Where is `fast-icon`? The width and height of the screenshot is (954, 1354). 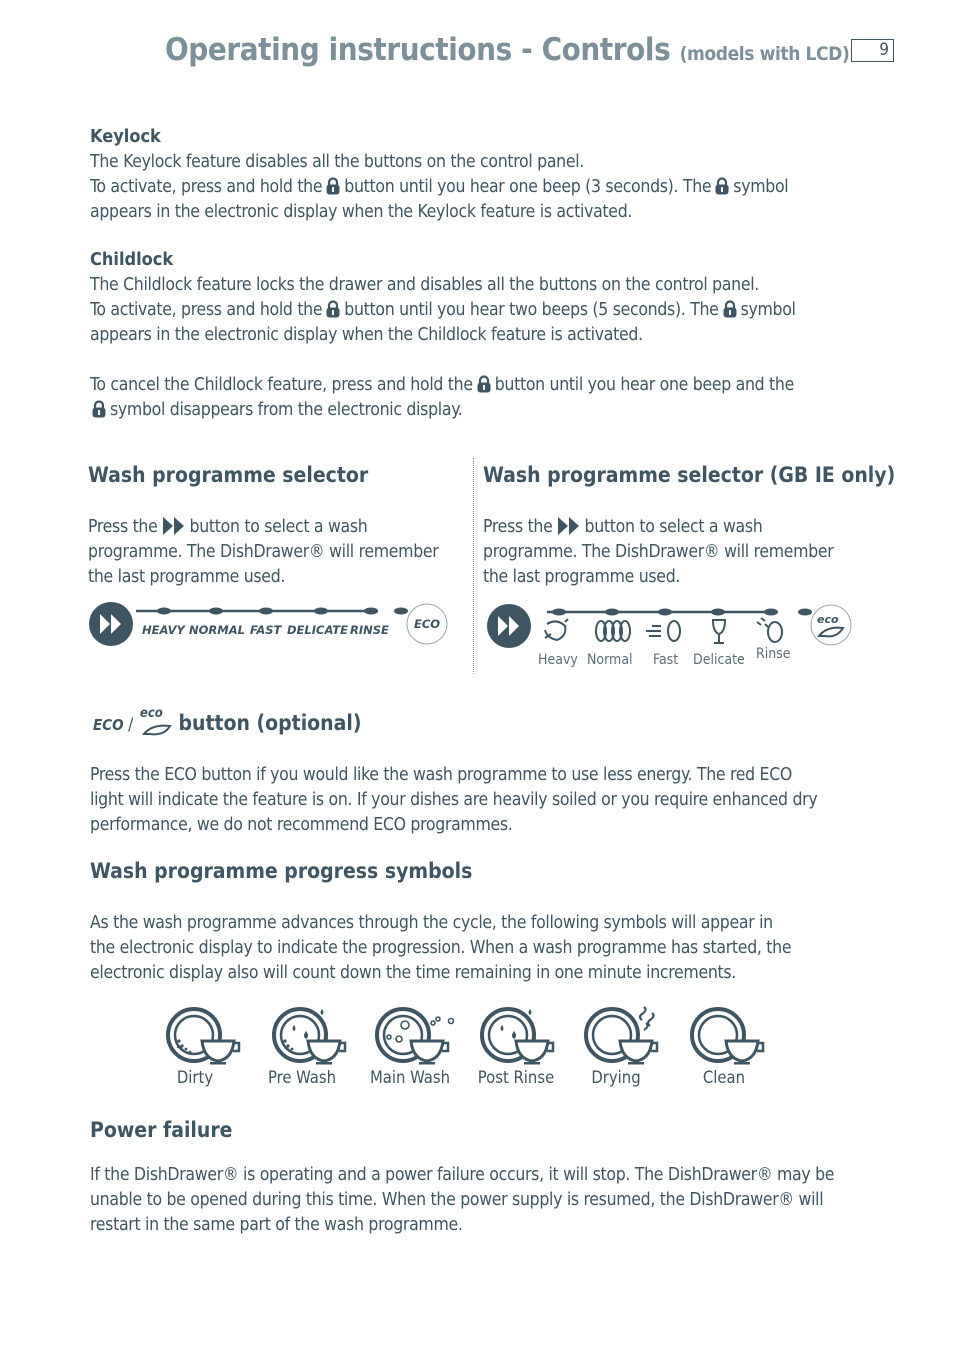 fast-icon is located at coordinates (663, 631).